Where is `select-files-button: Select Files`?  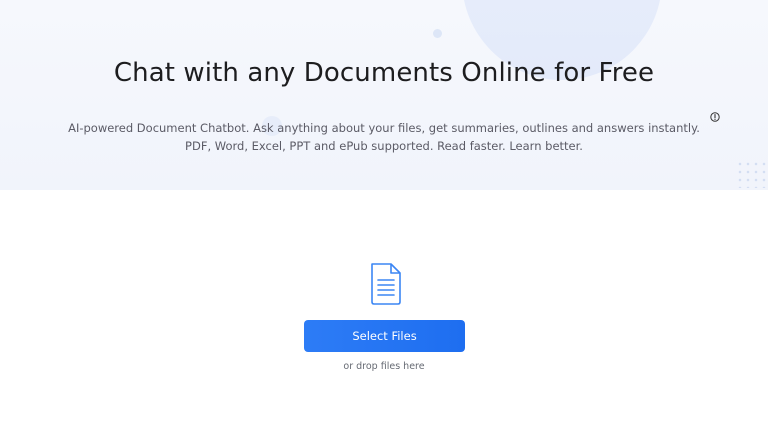 select-files-button: Select Files is located at coordinates (384, 336).